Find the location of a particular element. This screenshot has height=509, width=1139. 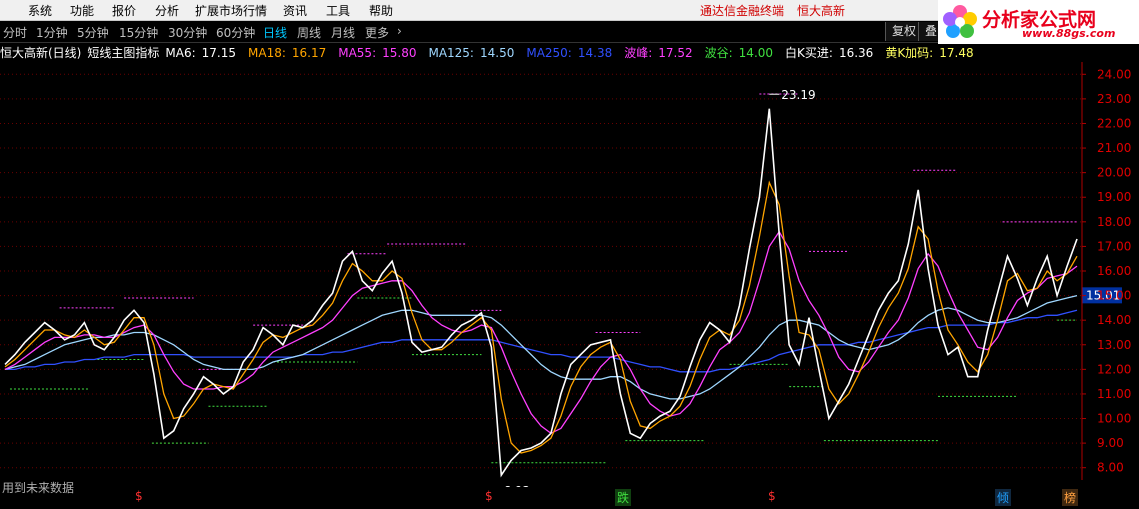

future-data-note: 用到未来数据 is located at coordinates (38, 488).